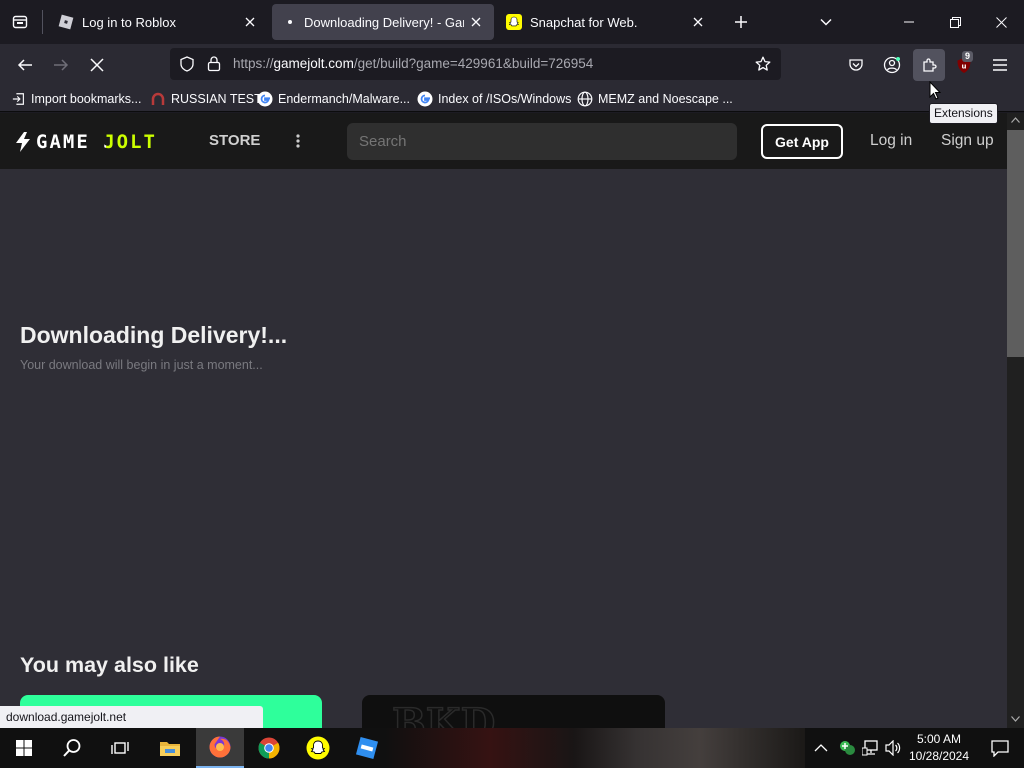 This screenshot has height=768, width=1024. What do you see at coordinates (892, 65) in the screenshot?
I see `account-button` at bounding box center [892, 65].